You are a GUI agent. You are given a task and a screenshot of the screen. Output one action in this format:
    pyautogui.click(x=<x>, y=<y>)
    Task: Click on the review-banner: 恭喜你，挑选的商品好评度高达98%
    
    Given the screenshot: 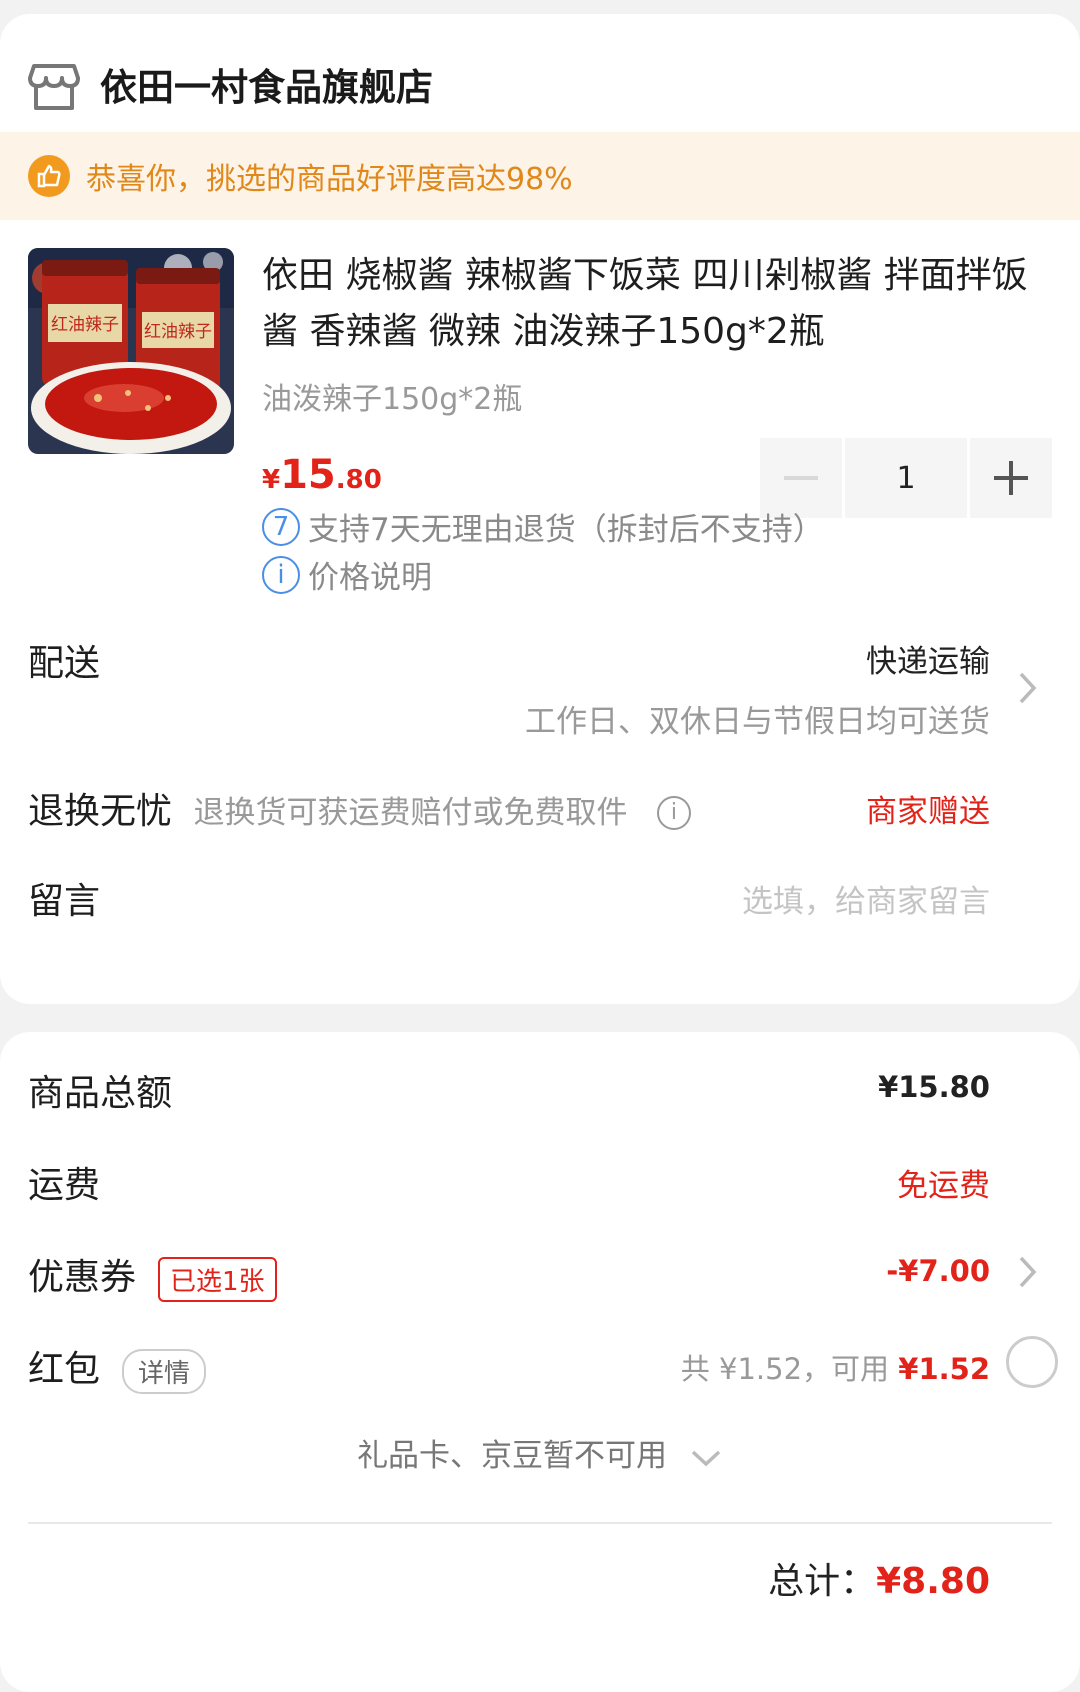 What is the action you would take?
    pyautogui.click(x=540, y=176)
    